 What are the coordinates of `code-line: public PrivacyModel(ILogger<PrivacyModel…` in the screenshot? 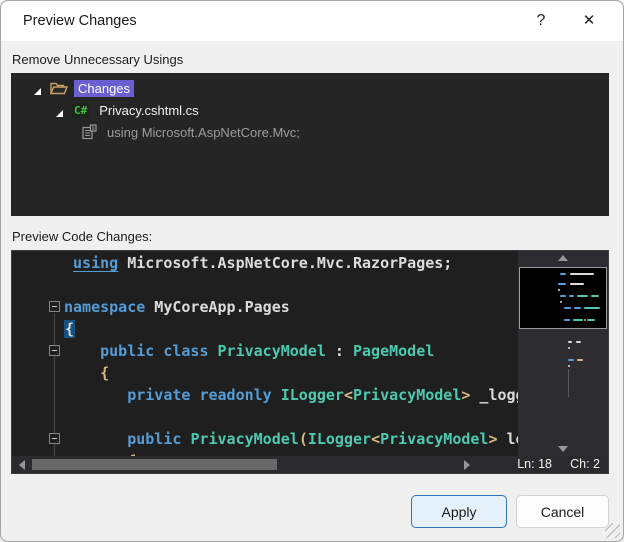 It's located at (322, 439).